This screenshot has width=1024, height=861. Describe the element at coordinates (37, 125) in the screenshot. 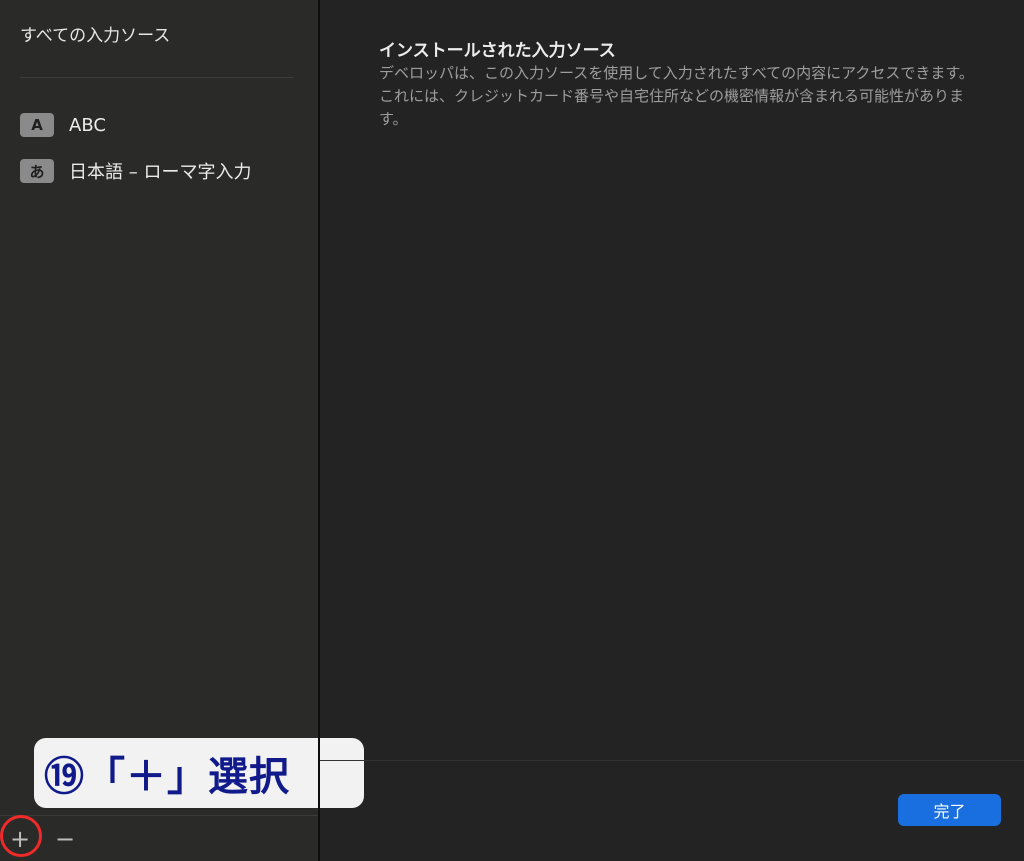

I see `abc-badge-icon: A` at that location.